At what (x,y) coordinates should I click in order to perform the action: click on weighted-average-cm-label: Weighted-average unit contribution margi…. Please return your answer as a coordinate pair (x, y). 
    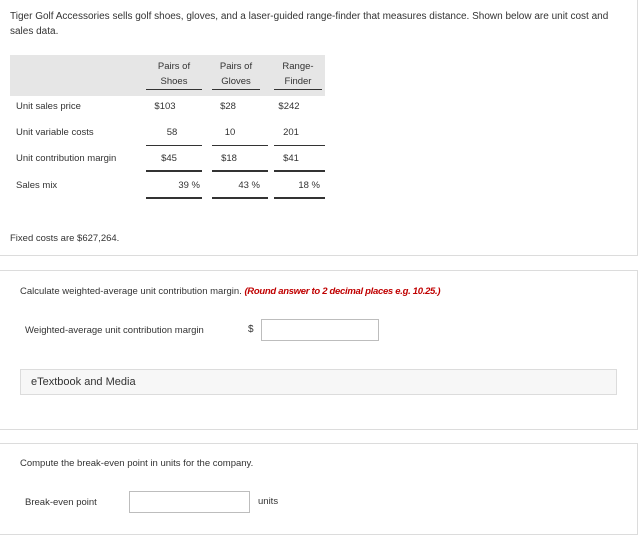
    Looking at the image, I should click on (114, 330).